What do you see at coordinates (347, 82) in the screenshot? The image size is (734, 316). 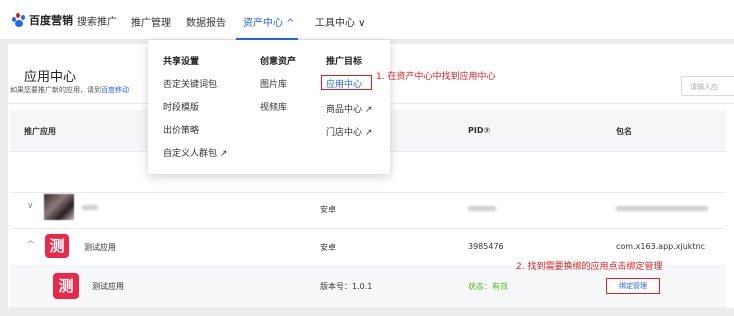 I see `menu-item-app-center: 应用中心` at bounding box center [347, 82].